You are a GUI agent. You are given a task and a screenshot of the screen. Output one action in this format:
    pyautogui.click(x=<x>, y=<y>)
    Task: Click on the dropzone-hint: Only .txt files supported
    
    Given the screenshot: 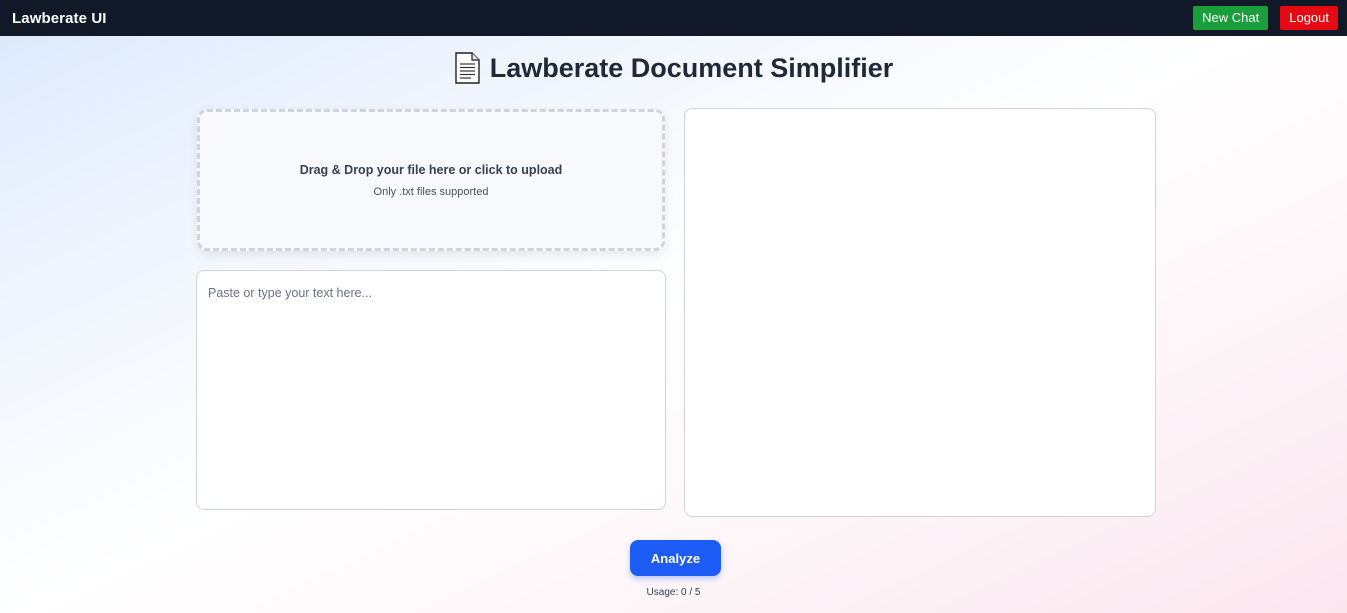 What is the action you would take?
    pyautogui.click(x=431, y=191)
    